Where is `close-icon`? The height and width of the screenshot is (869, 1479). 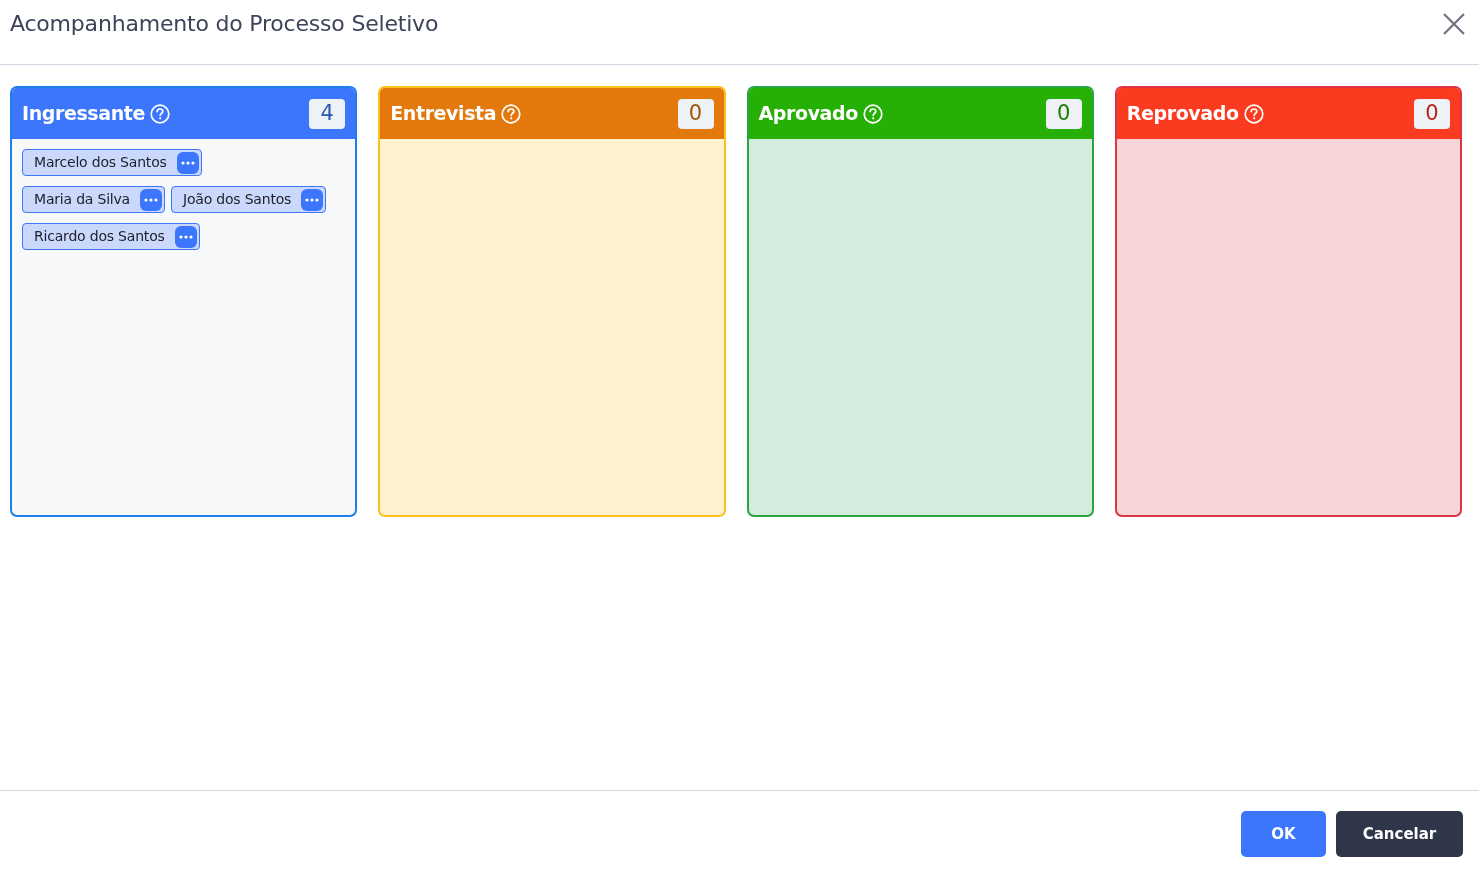
close-icon is located at coordinates (1454, 24).